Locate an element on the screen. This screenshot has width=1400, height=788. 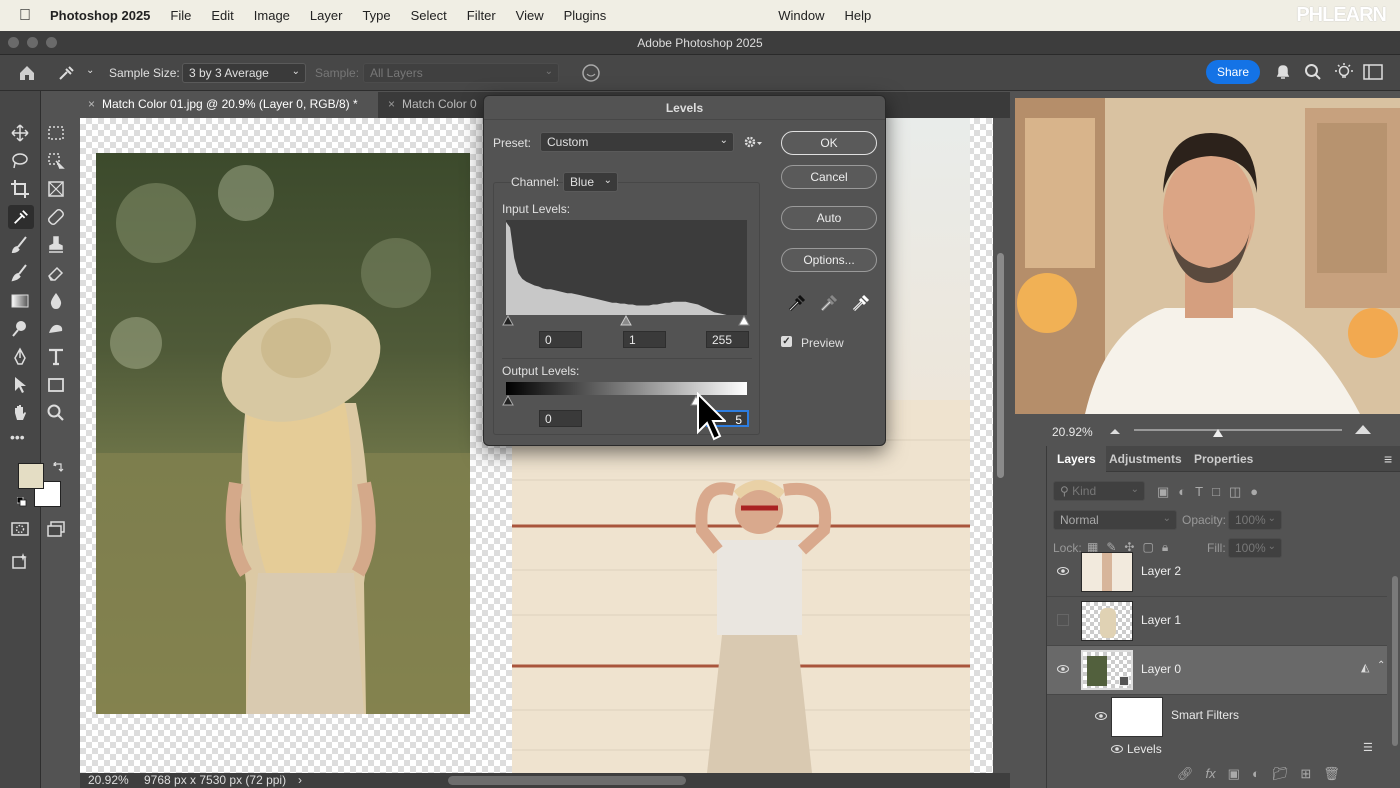
menu-filter: Filter is located at coordinates (481, 15).